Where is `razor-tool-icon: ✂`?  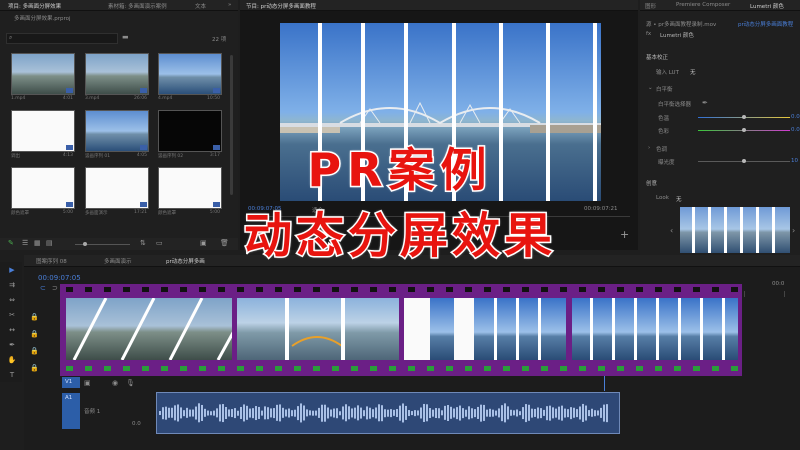
razor-tool-icon: ✂ is located at coordinates (12, 315).